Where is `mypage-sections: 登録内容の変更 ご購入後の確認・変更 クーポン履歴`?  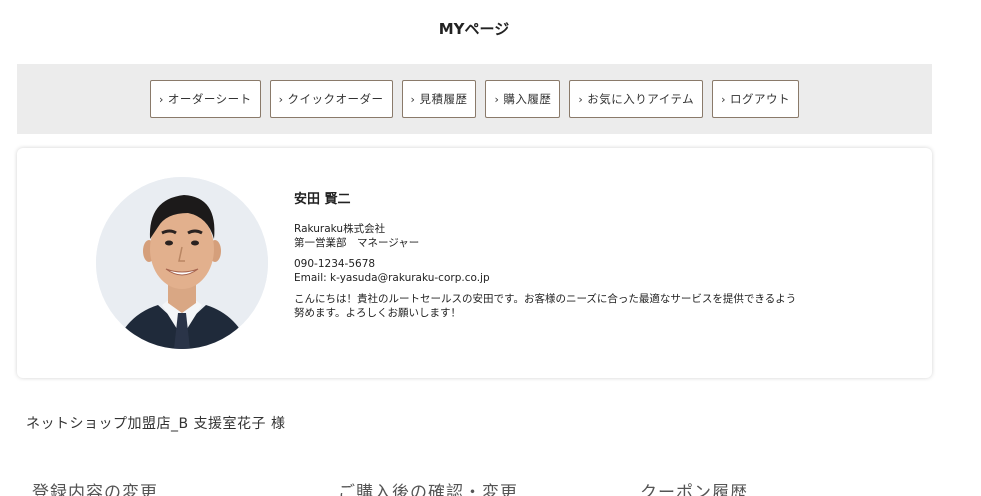 mypage-sections: 登録内容の変更 ご購入後の確認・変更 クーポン履歴 is located at coordinates (490, 487).